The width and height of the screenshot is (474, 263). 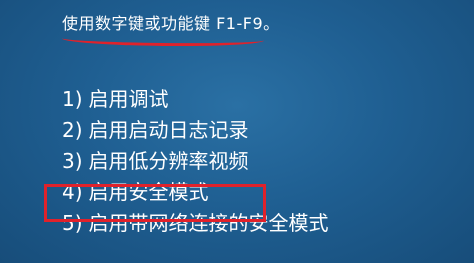 I want to click on instruction-text: 使用数字键或功能键 F1-F9。, so click(x=171, y=23).